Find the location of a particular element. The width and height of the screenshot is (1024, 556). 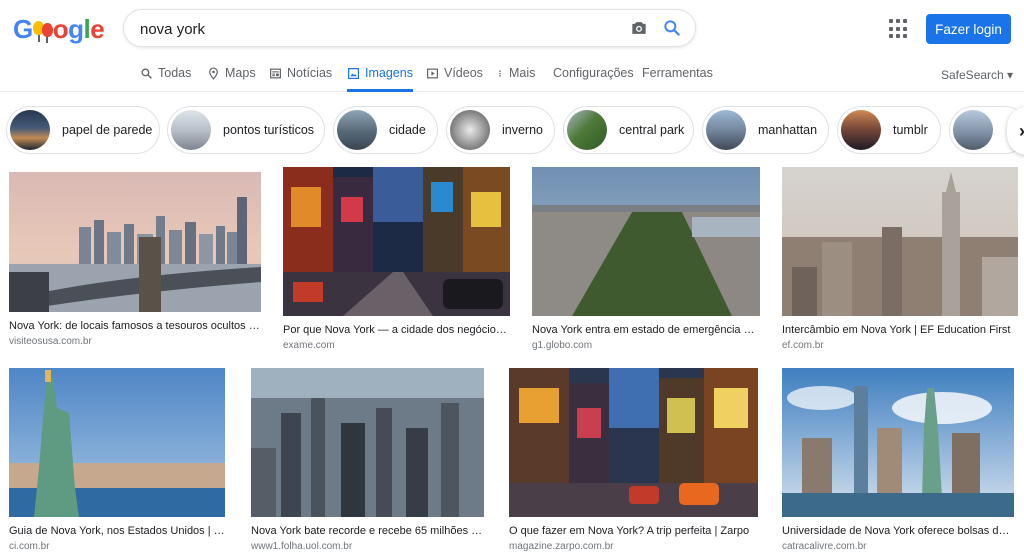

tab-more: Mais is located at coordinates (515, 79).